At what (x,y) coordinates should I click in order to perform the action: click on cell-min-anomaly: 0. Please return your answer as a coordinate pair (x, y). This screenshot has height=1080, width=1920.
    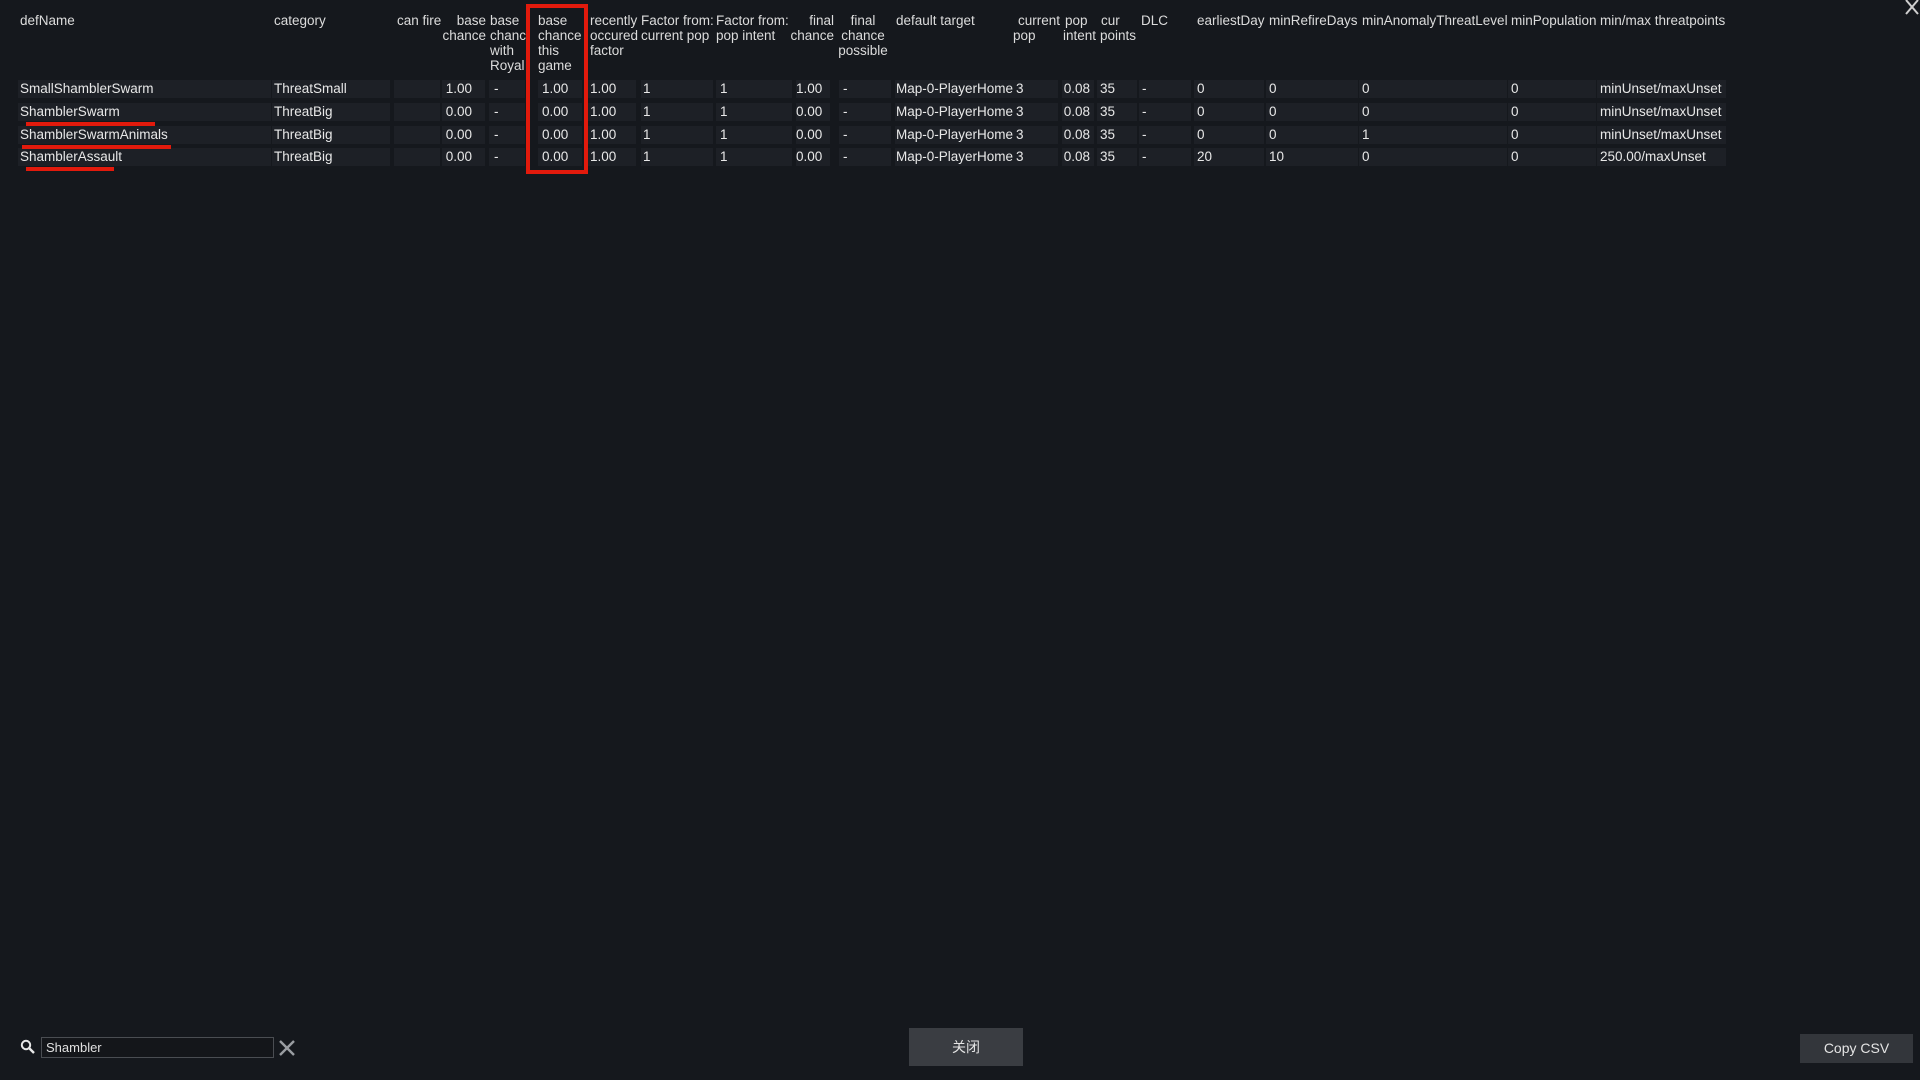
    Looking at the image, I should click on (1366, 88).